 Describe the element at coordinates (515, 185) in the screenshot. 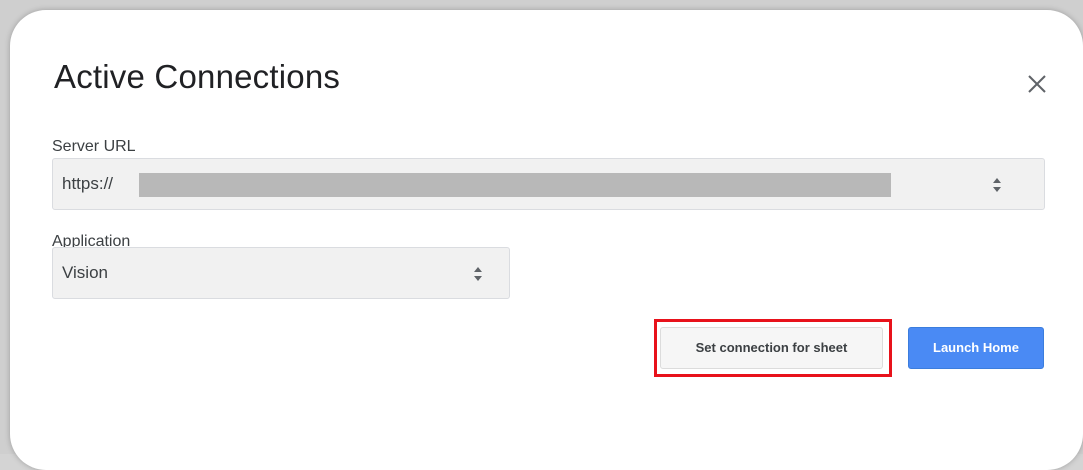

I see `redacted-url-block` at that location.